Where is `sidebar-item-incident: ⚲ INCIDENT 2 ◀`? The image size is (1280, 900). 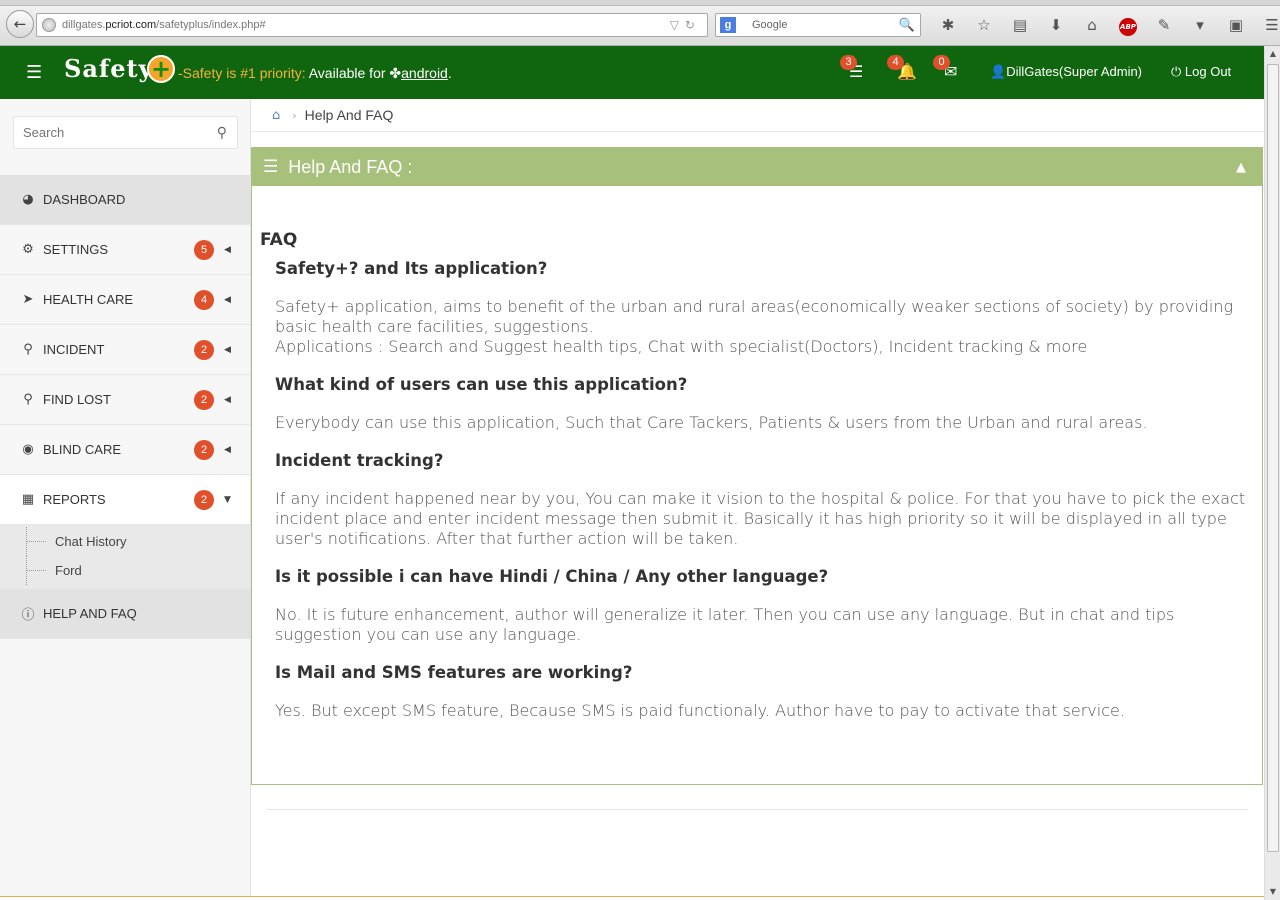
sidebar-item-incident: ⚲ INCIDENT 2 ◀ is located at coordinates (125, 350).